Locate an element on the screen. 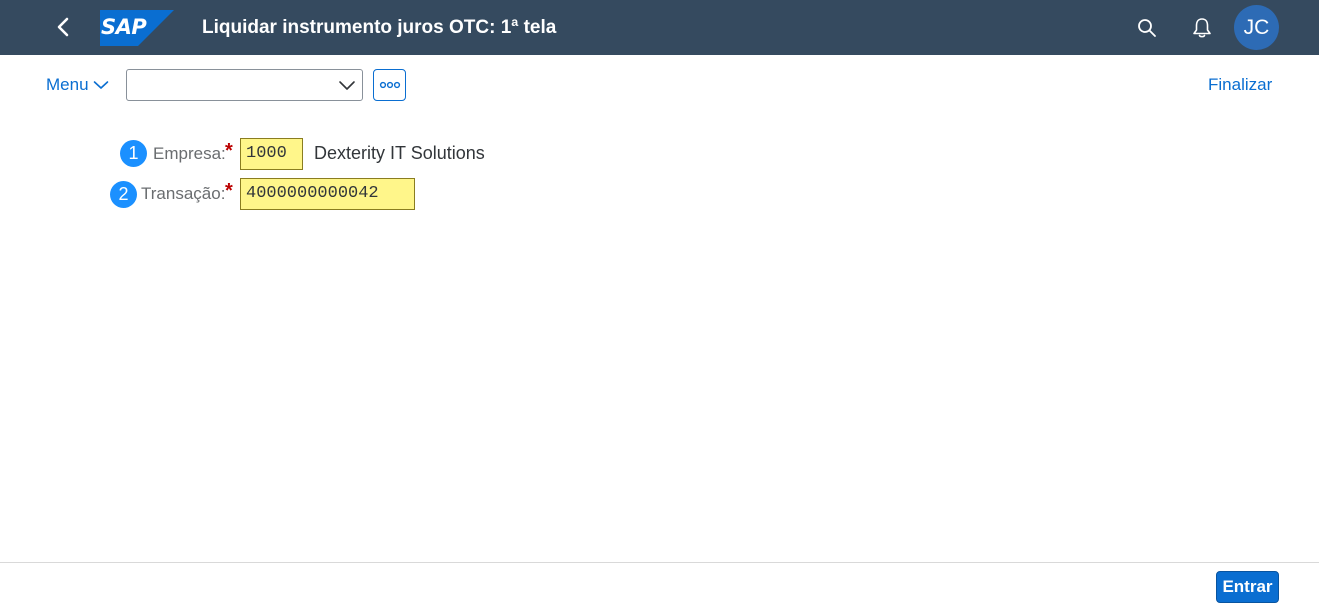  empresa-input: 1000 is located at coordinates (271, 154).